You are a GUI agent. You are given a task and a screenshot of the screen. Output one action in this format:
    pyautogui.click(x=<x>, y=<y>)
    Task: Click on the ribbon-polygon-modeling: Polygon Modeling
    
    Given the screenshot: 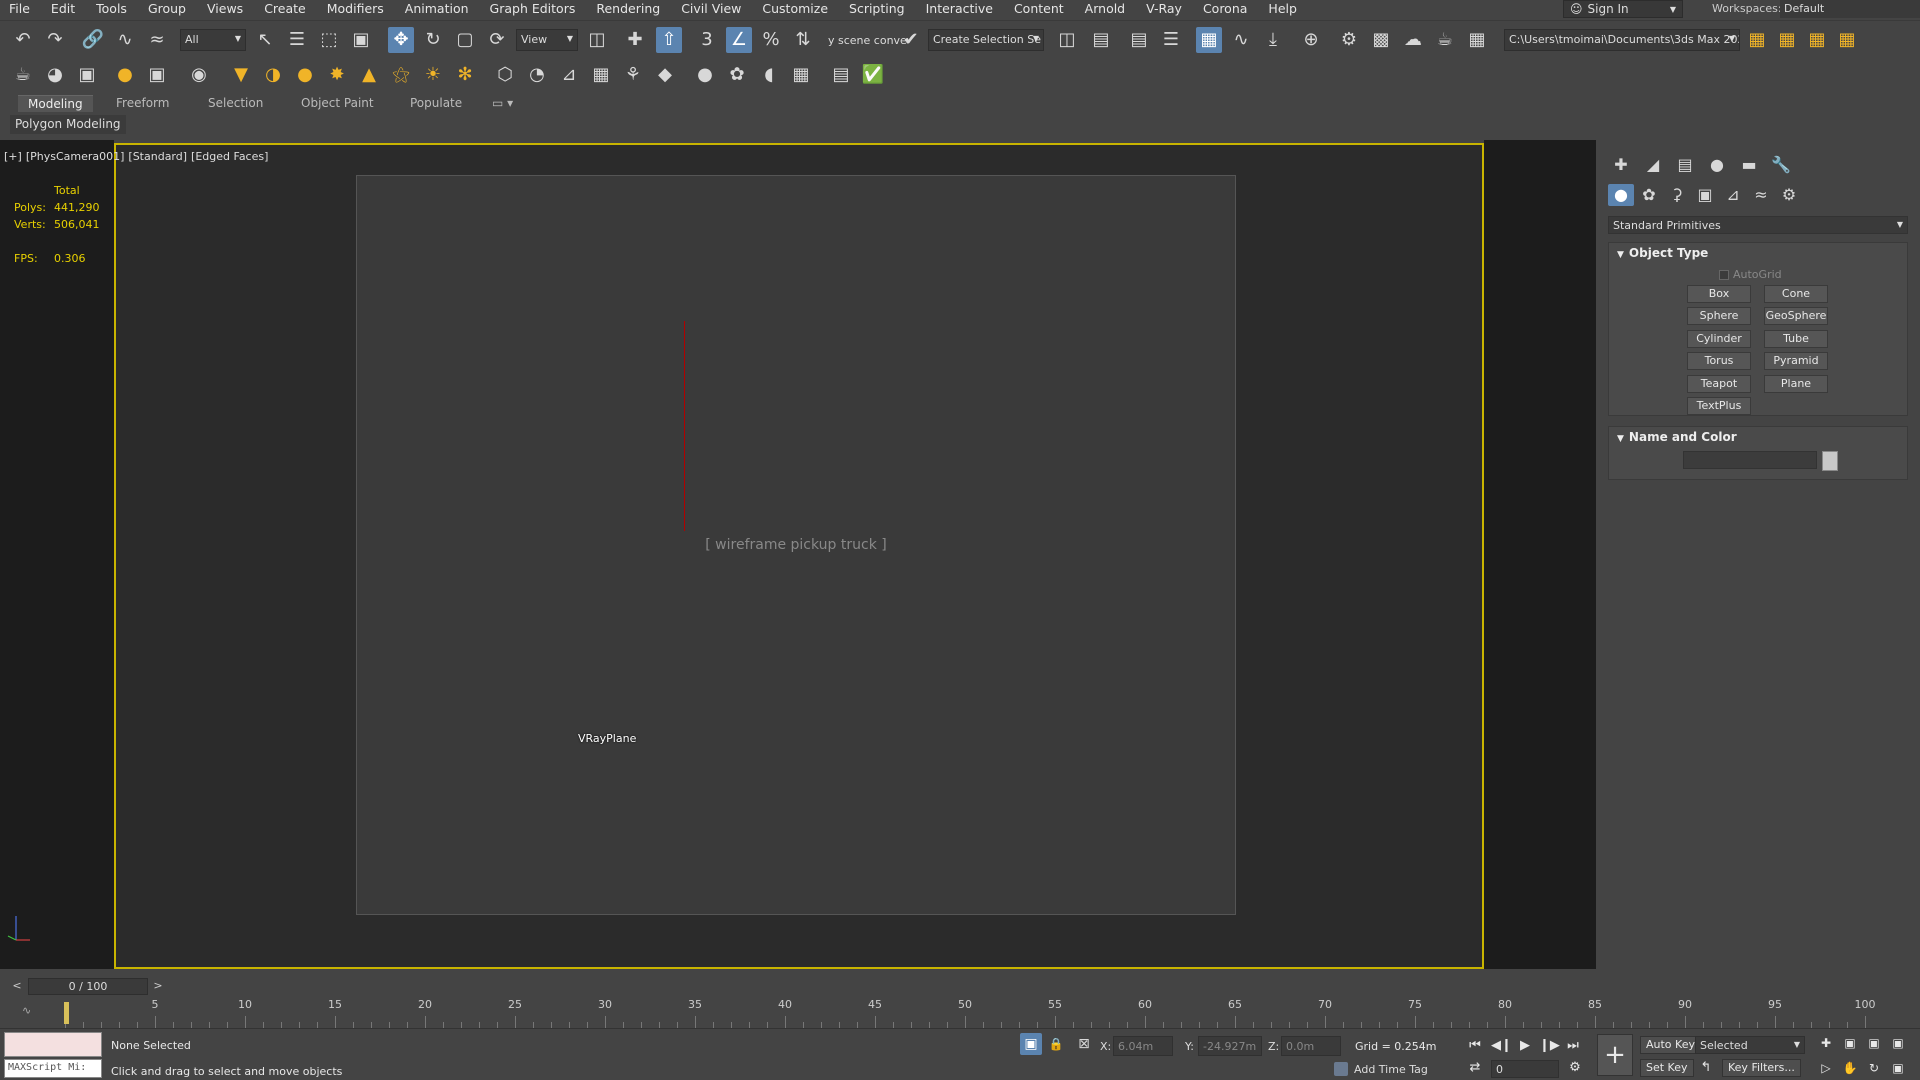 What is the action you would take?
    pyautogui.click(x=68, y=124)
    